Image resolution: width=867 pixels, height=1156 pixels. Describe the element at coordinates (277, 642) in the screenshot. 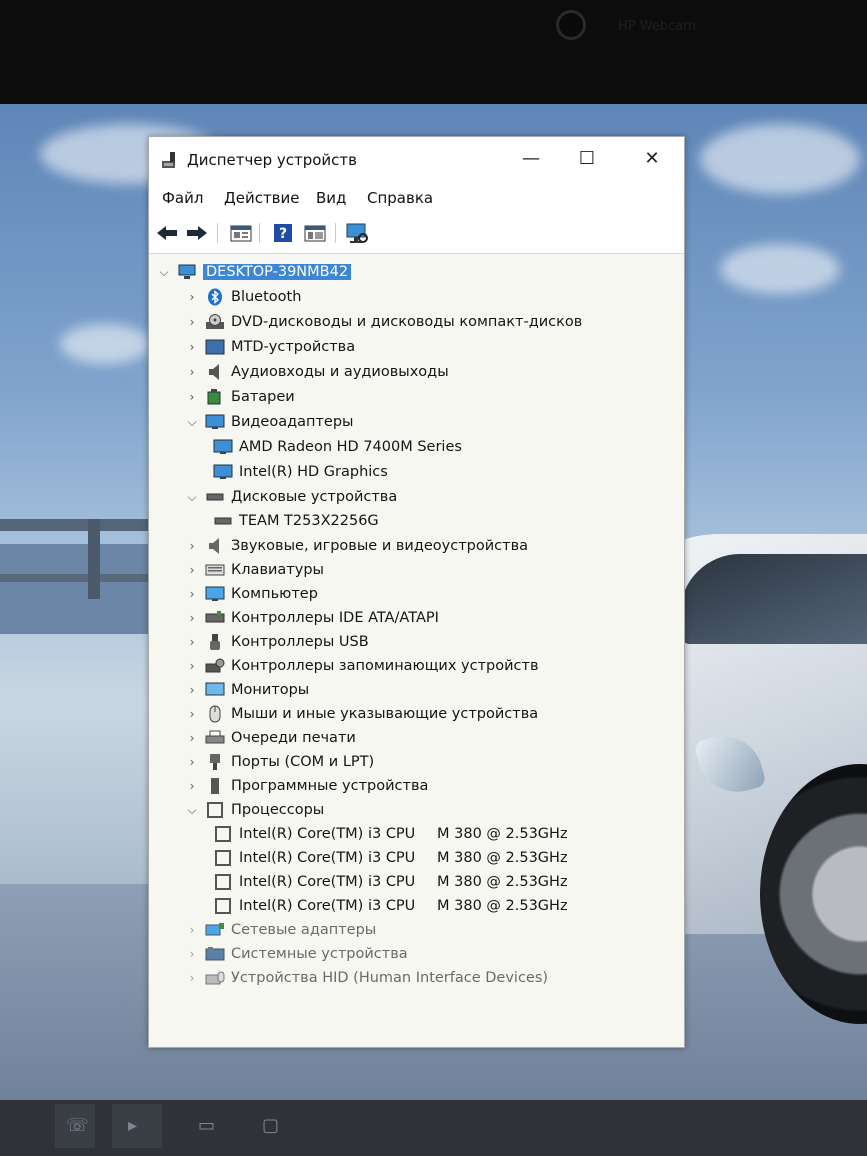

I see `tree-category: › Контроллеры USB` at that location.